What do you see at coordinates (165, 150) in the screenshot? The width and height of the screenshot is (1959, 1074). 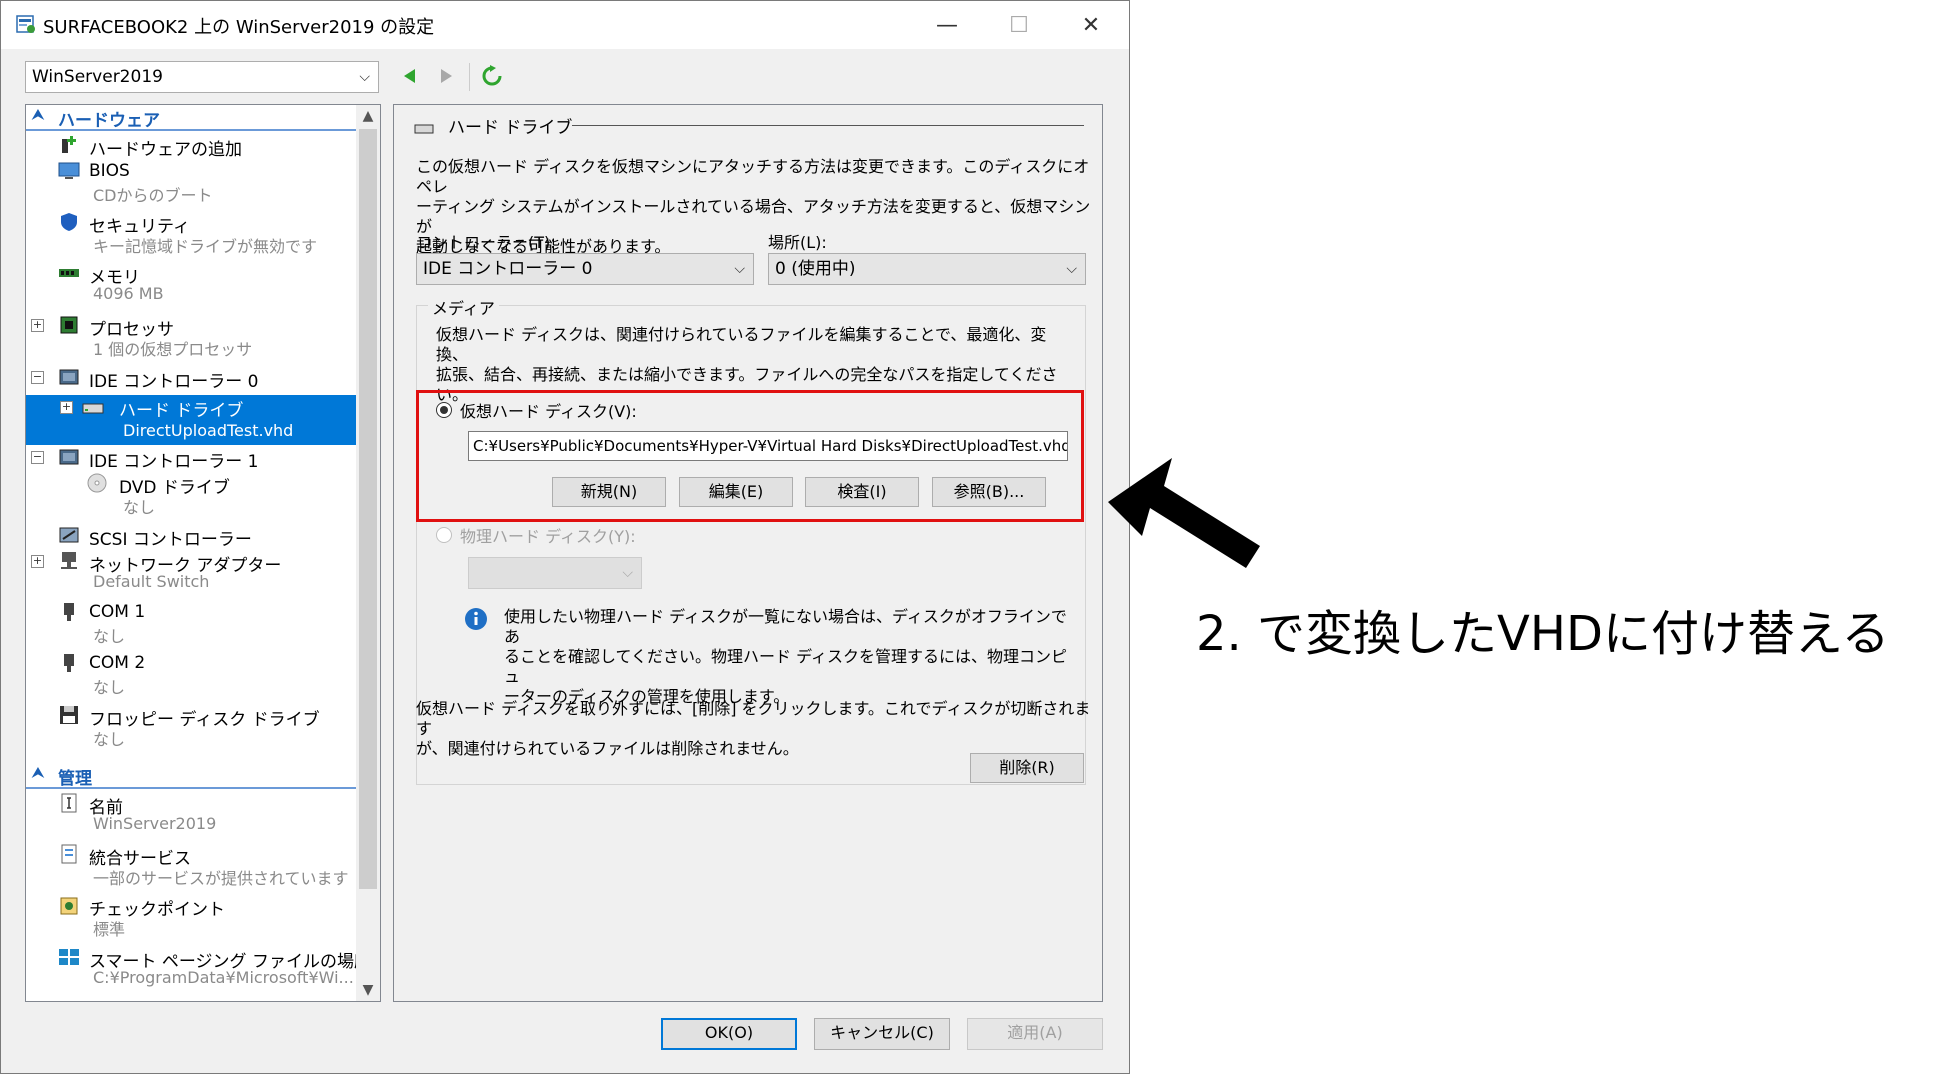 I see `sidebar-item-label: ハードウェアの追加` at bounding box center [165, 150].